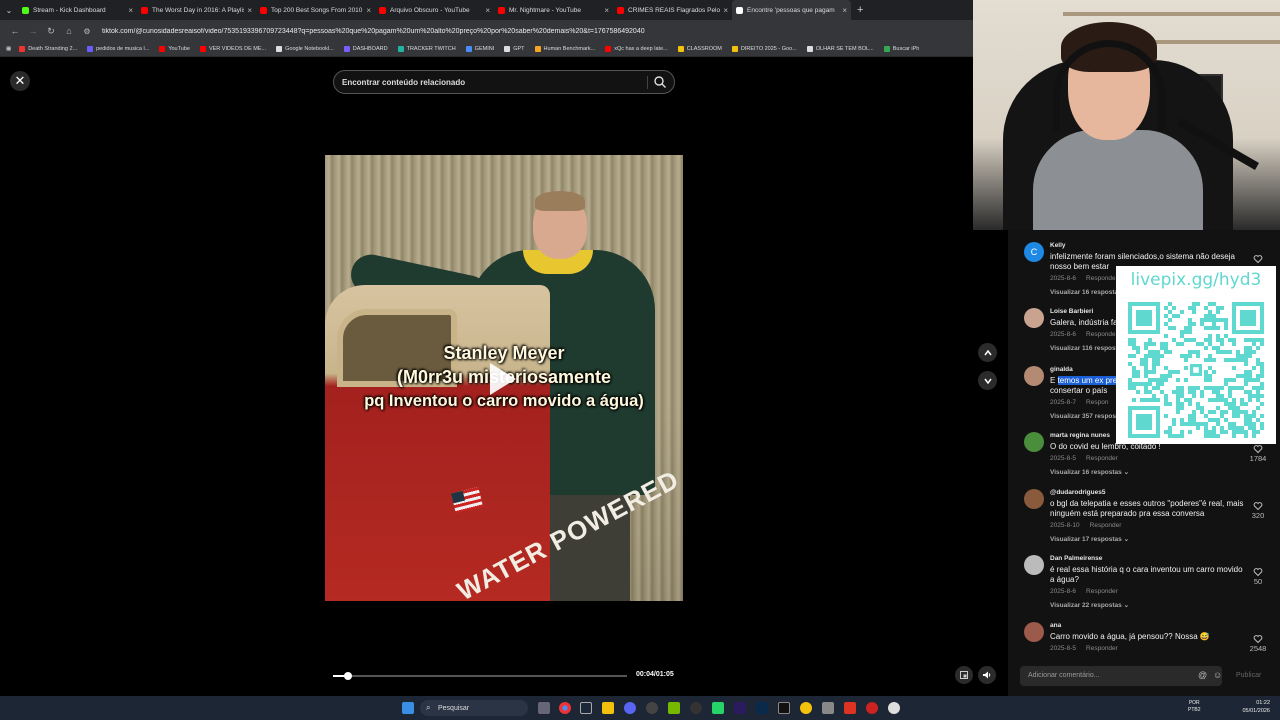 This screenshot has height=720, width=1280. What do you see at coordinates (33, 31) in the screenshot?
I see `forward-icon: →` at bounding box center [33, 31].